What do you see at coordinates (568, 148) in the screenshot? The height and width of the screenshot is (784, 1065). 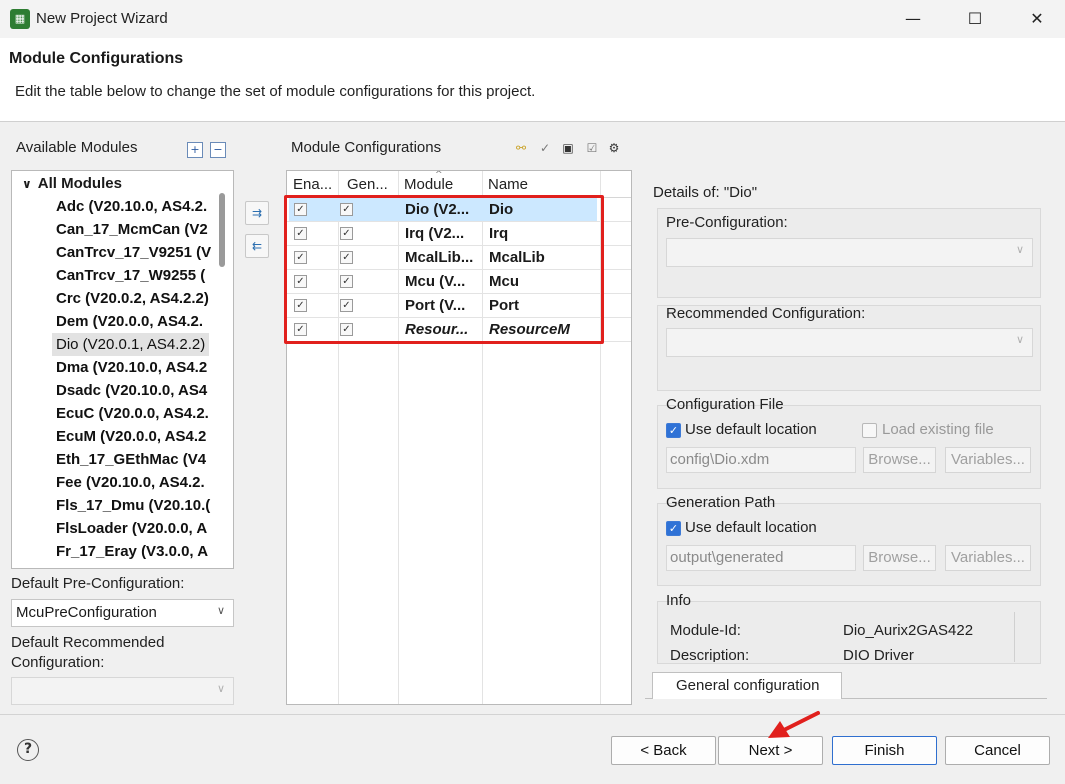 I see `clipboard-icon: ▣` at bounding box center [568, 148].